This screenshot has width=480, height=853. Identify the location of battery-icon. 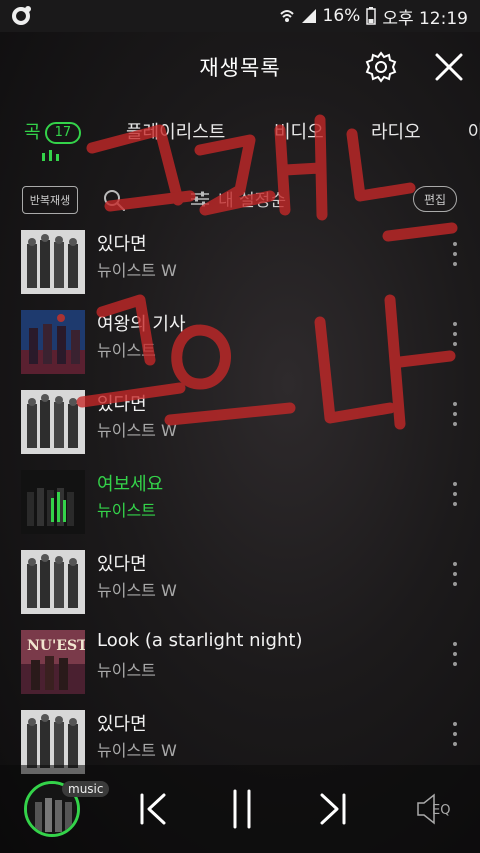
(371, 16).